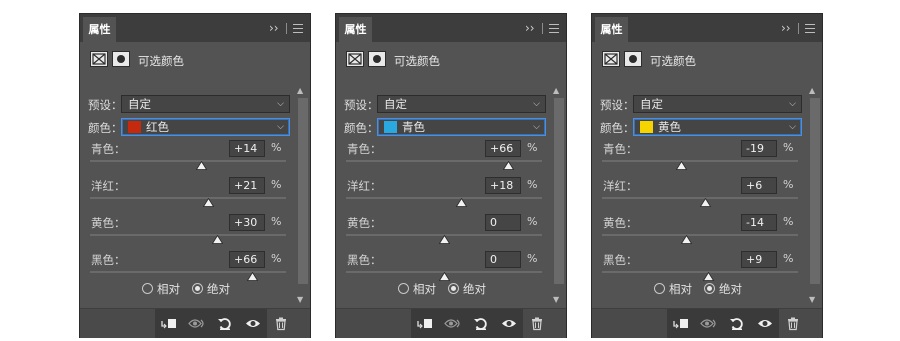  Describe the element at coordinates (461, 127) in the screenshot. I see `color-dropdown: 青色 ⌵` at that location.